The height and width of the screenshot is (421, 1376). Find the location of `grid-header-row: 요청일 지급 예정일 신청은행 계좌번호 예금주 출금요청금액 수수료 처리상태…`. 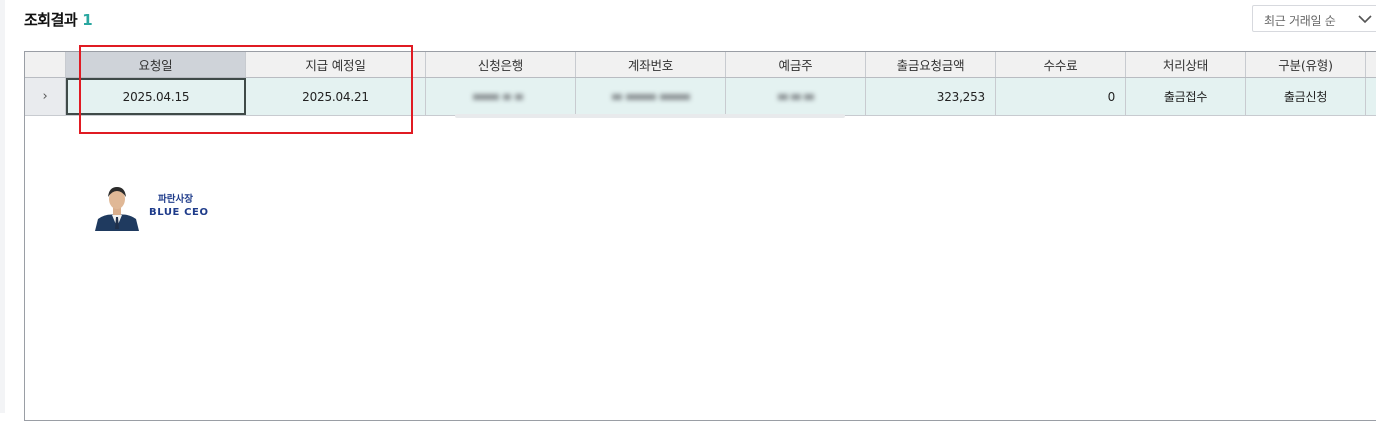

grid-header-row: 요청일 지급 예정일 신청은행 계좌번호 예금주 출금요청금액 수수료 처리상태… is located at coordinates (700, 65).